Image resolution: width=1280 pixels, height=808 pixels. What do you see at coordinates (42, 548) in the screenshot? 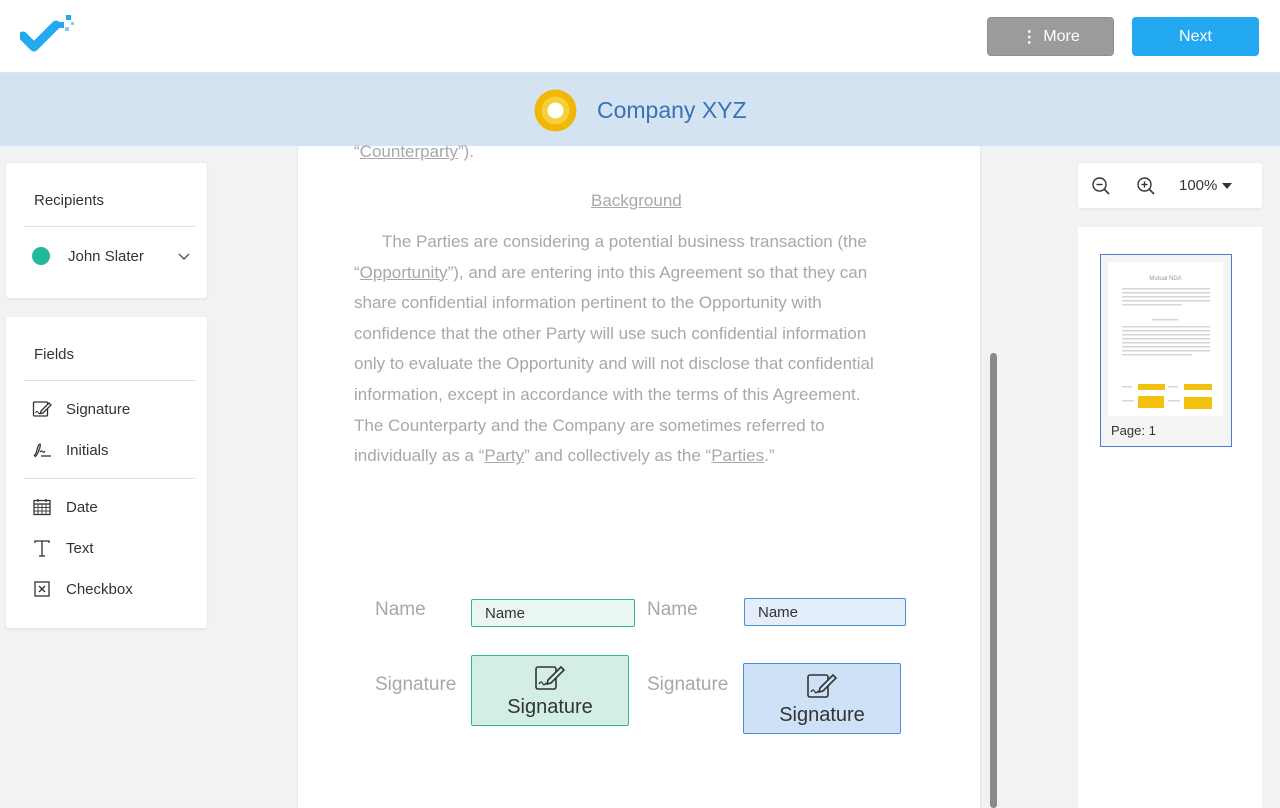
I see `text-icon` at bounding box center [42, 548].